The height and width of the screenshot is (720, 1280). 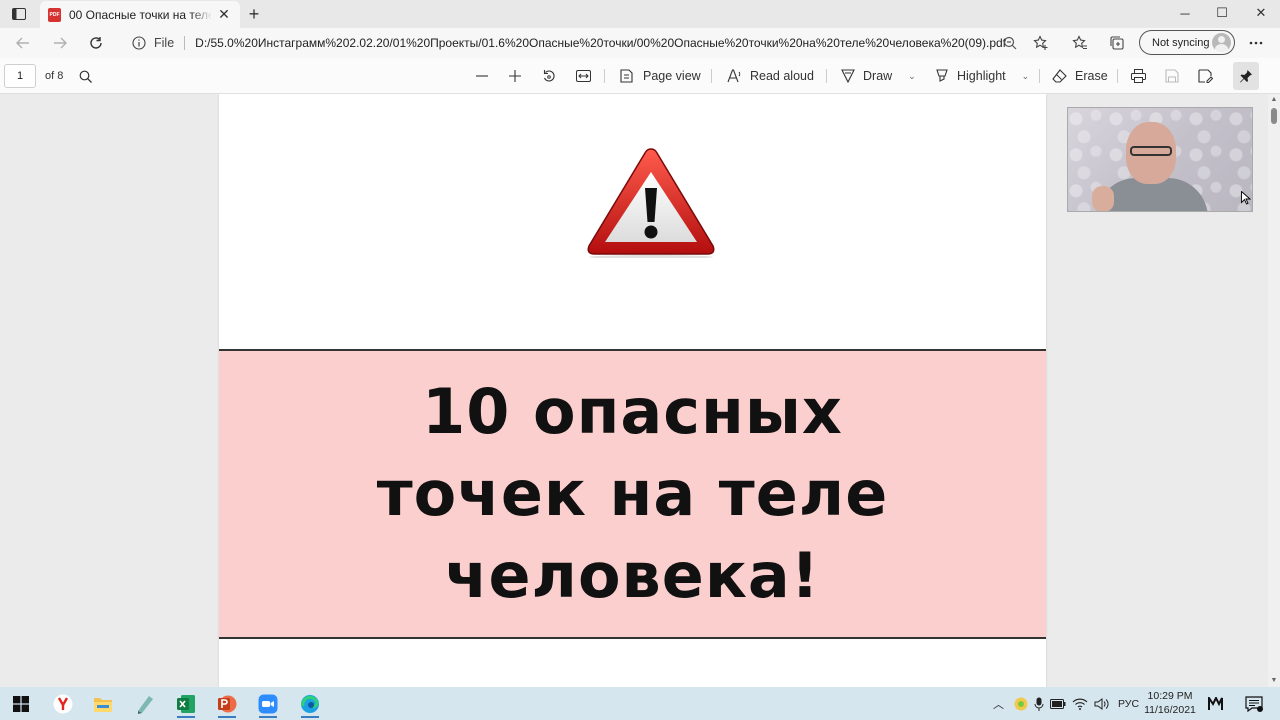 I want to click on page-number-input: 1, so click(x=20, y=76).